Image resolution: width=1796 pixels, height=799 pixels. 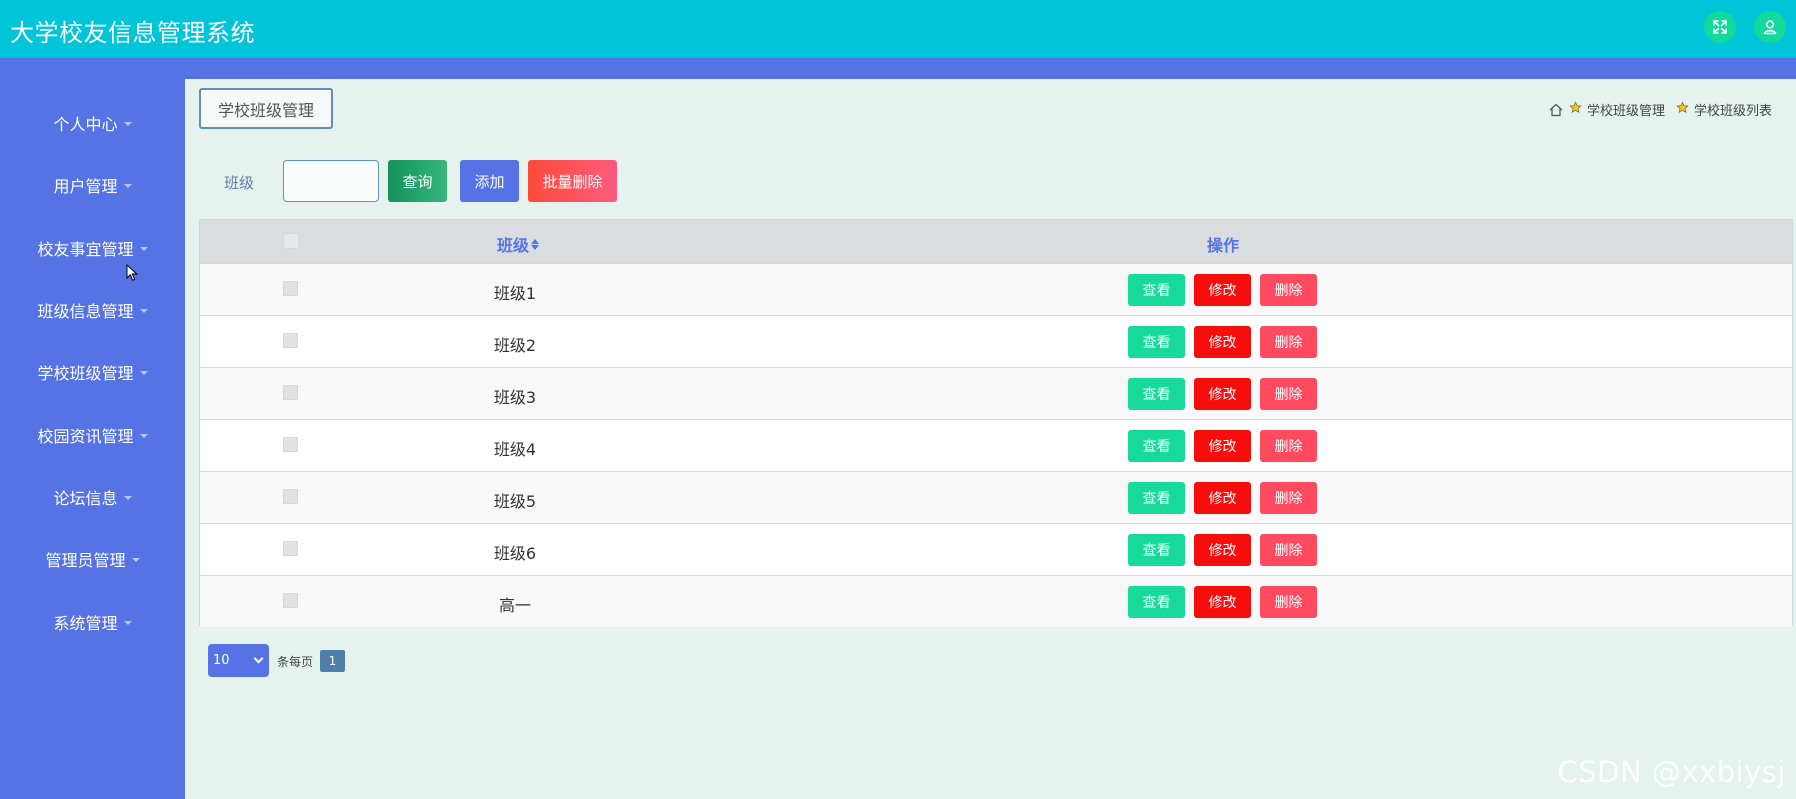 I want to click on cell-class: 班级5, so click(x=515, y=501).